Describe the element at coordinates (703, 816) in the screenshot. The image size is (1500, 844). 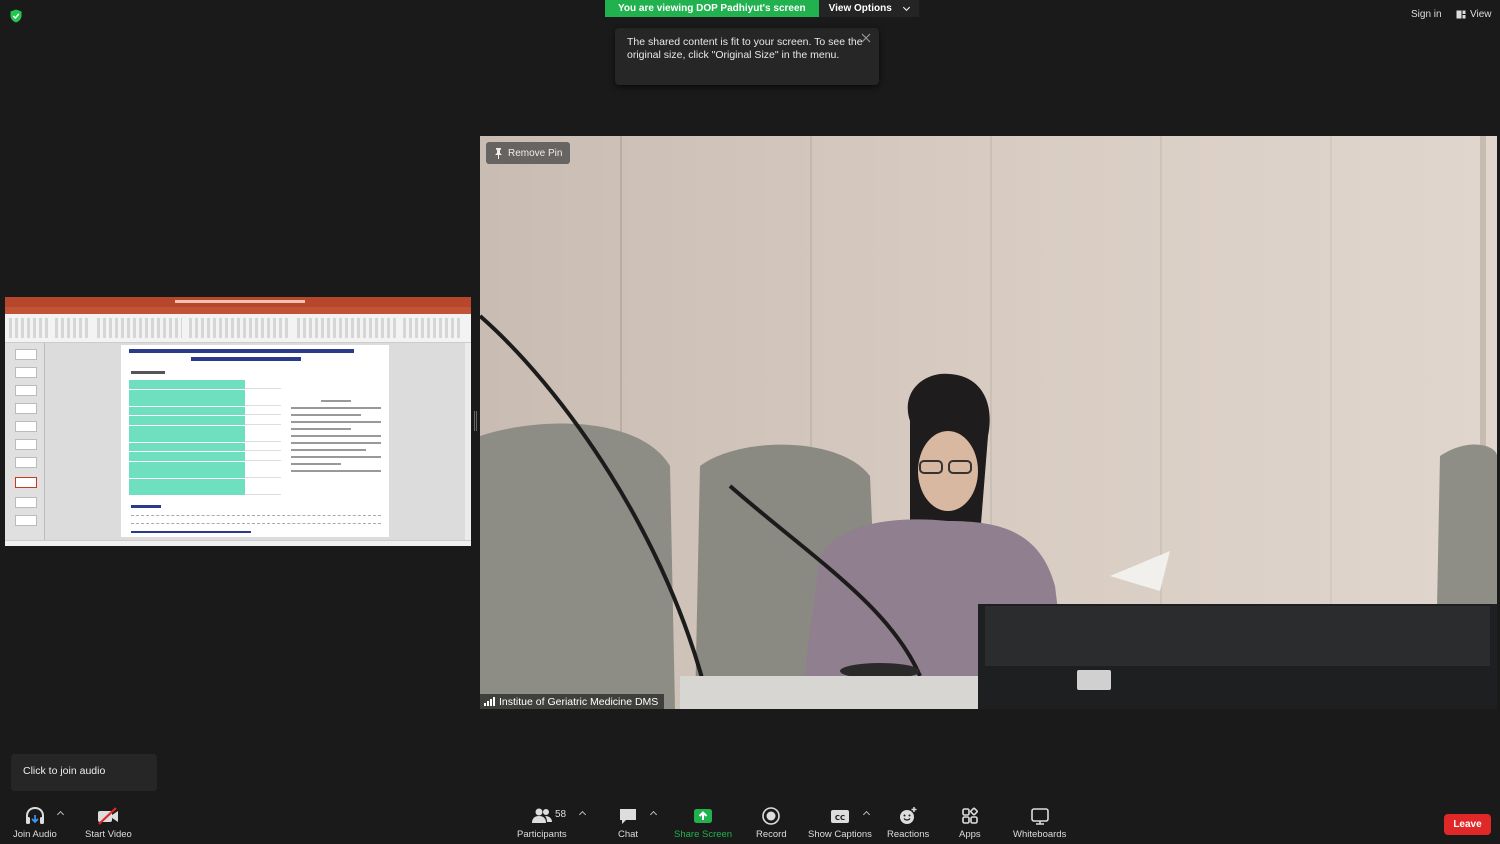
I see `share-screen-icon` at that location.